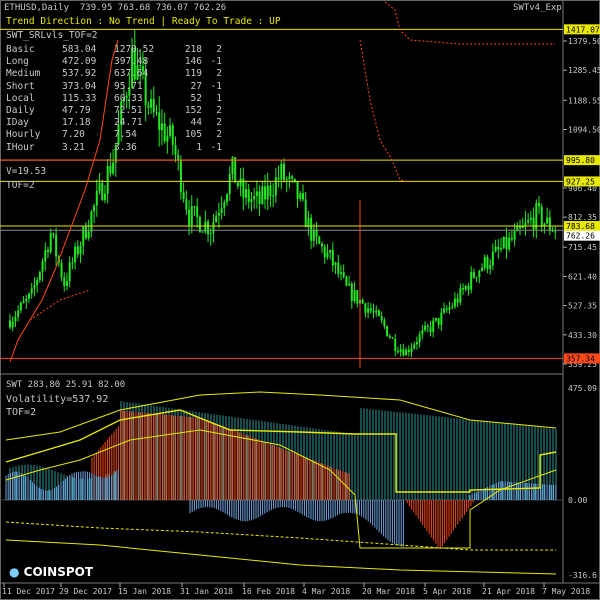 The height and width of the screenshot is (600, 600). I want to click on time-tick-label: 20 Mar 2018, so click(388, 591).